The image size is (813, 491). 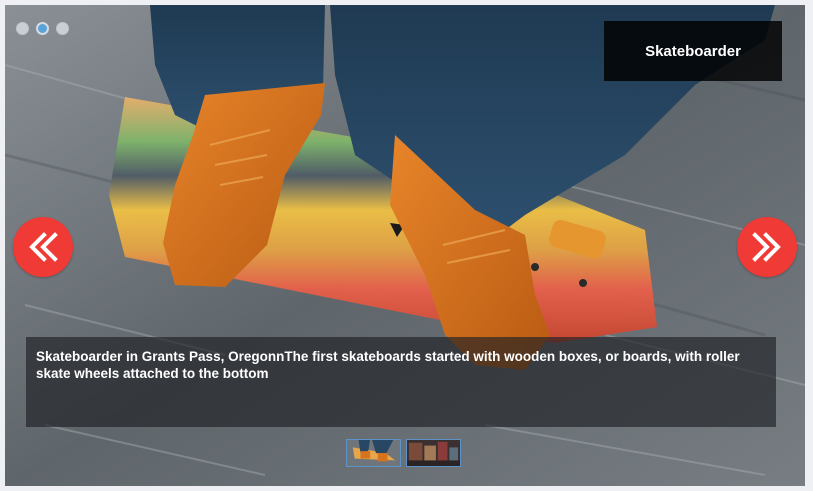 I want to click on thumbnail-street, so click(x=433, y=453).